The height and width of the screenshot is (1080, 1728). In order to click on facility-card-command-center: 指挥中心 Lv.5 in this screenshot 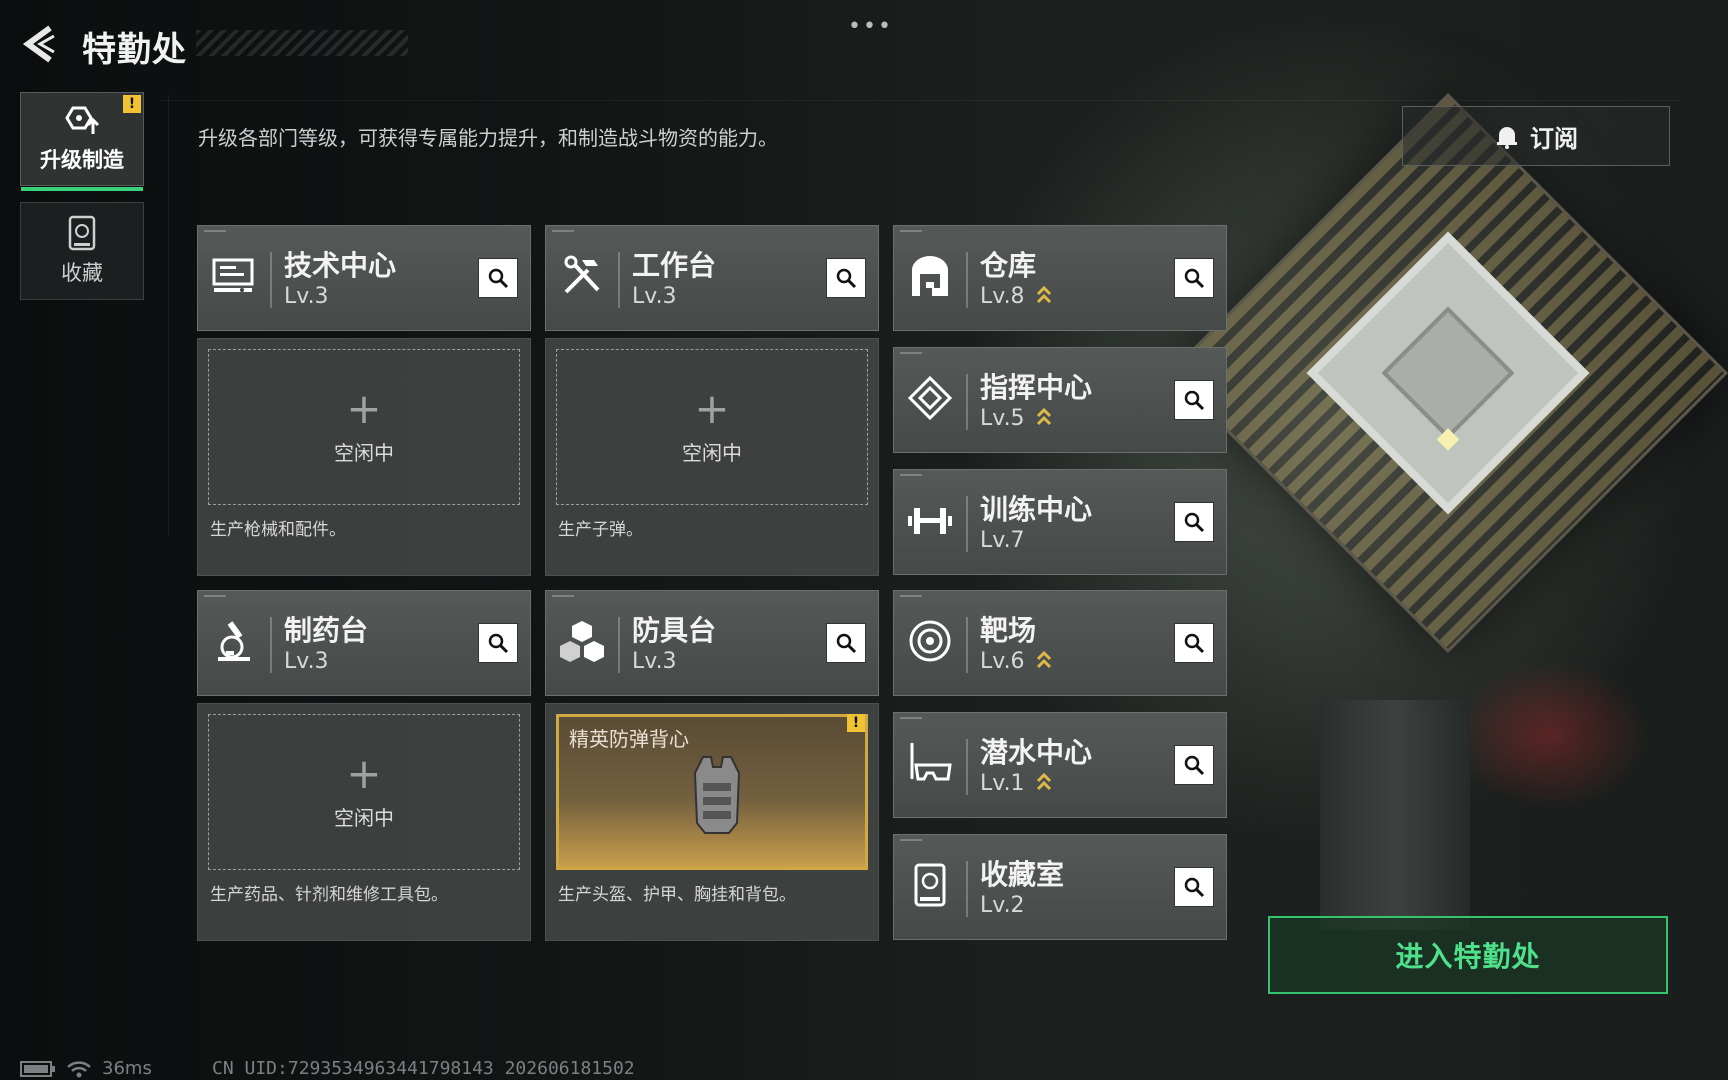, I will do `click(1060, 400)`.